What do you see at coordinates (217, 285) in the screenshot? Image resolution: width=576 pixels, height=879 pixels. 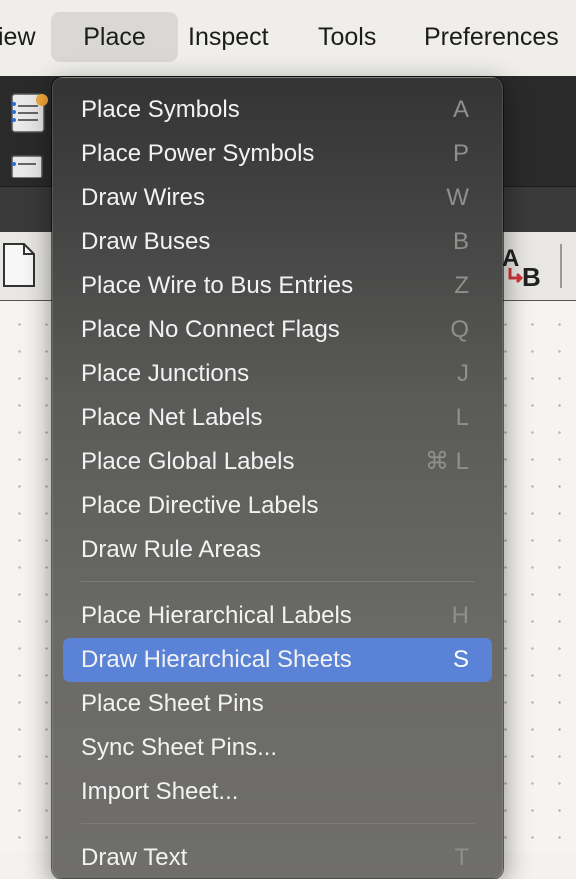 I see `menu-item-label: Place Wire to Bus Entries` at bounding box center [217, 285].